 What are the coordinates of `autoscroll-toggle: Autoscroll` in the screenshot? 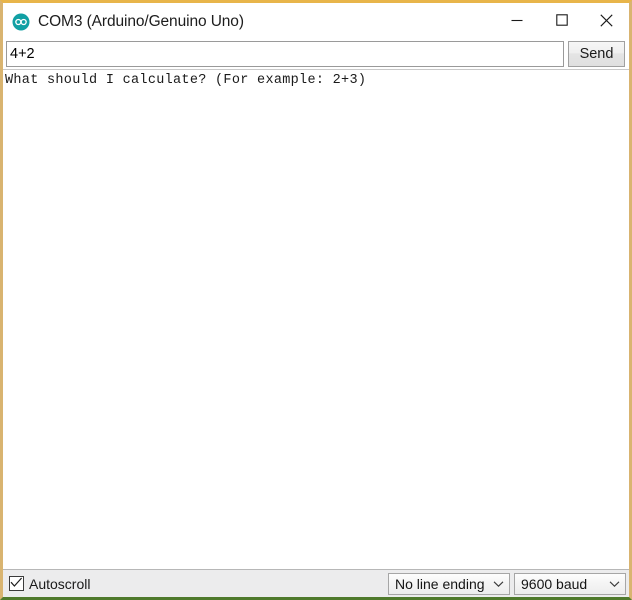 It's located at (49, 584).